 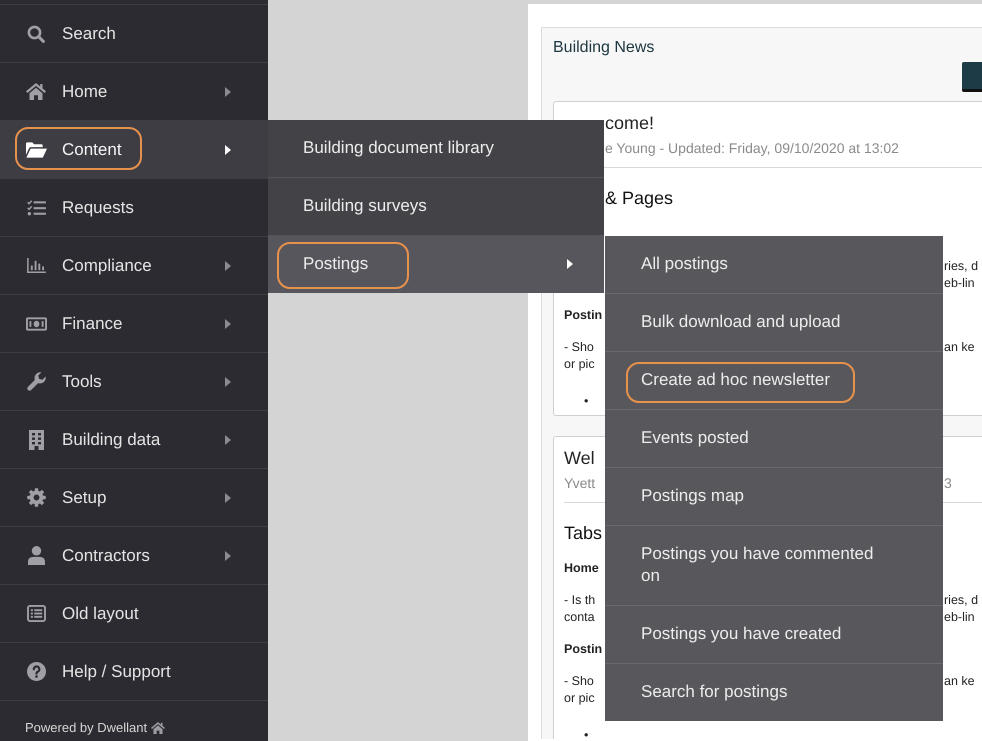 What do you see at coordinates (36, 613) in the screenshot?
I see `list-icon` at bounding box center [36, 613].